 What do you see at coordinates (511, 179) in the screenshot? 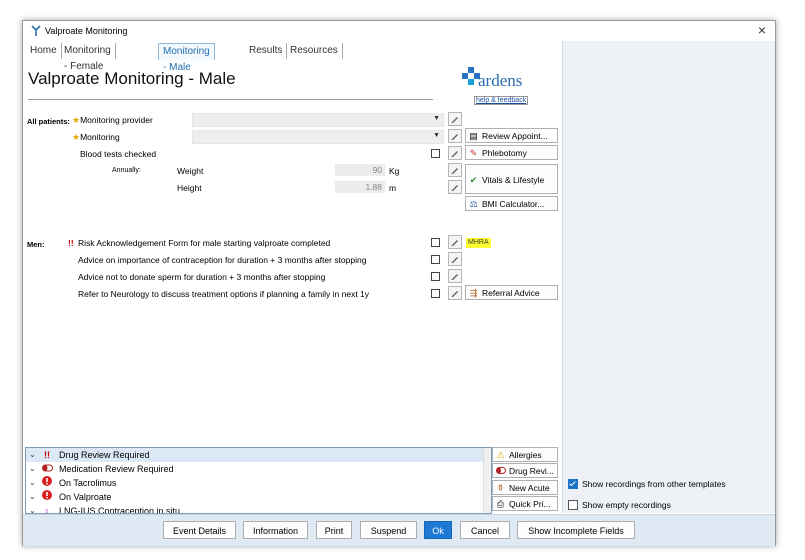
I see `vitals-lifestyle-button: ✔ Vitals & Lifestyle` at bounding box center [511, 179].